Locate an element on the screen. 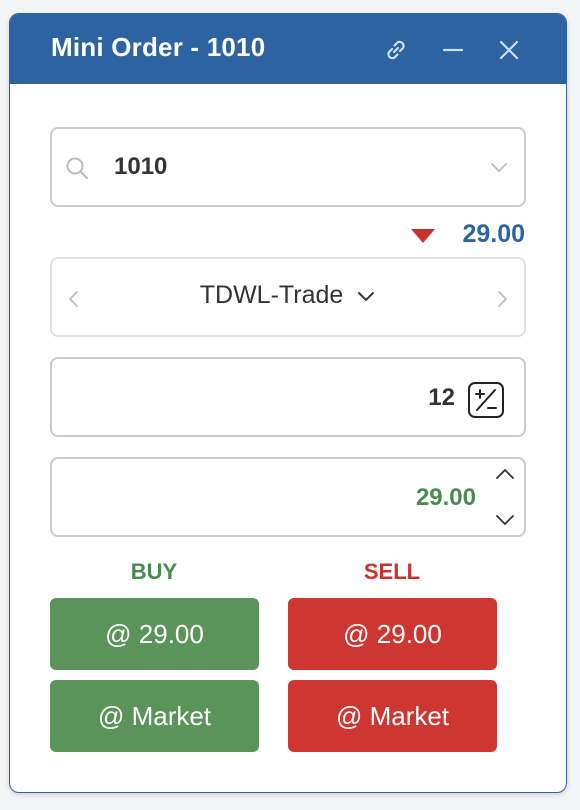 The image size is (580, 810). chevron-right-icon is located at coordinates (502, 299).